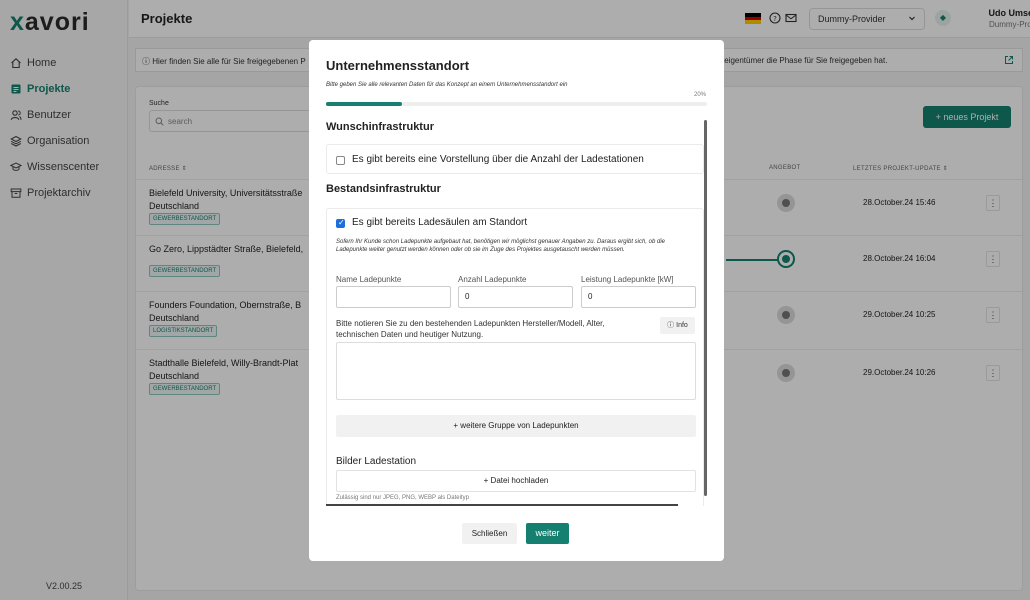 The height and width of the screenshot is (600, 1030). Describe the element at coordinates (516, 426) in the screenshot. I see `add-group-button: + weitere Gruppe von Ladepunkten` at that location.